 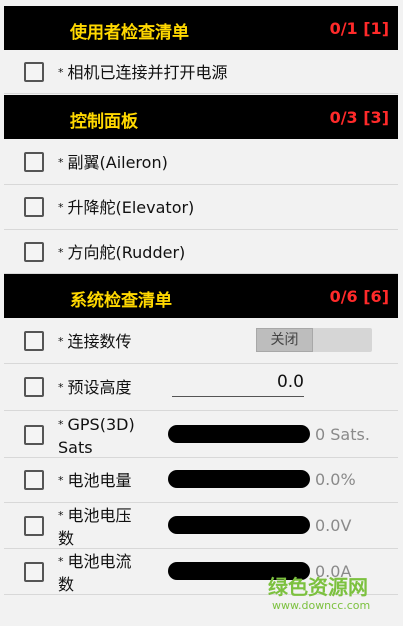 I want to click on item-label: * 预设高度, so click(x=95, y=387).